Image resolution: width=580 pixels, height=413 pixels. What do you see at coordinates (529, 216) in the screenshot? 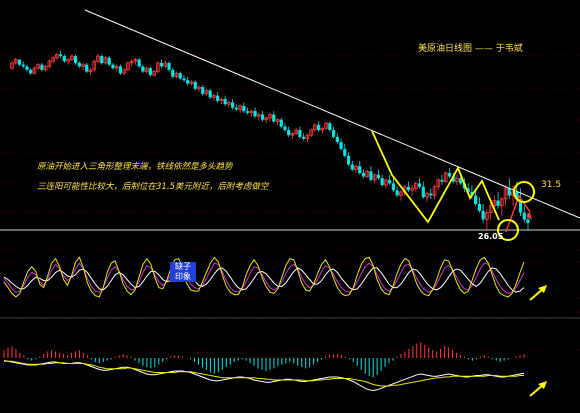
I see `projection-arrowhead` at bounding box center [529, 216].